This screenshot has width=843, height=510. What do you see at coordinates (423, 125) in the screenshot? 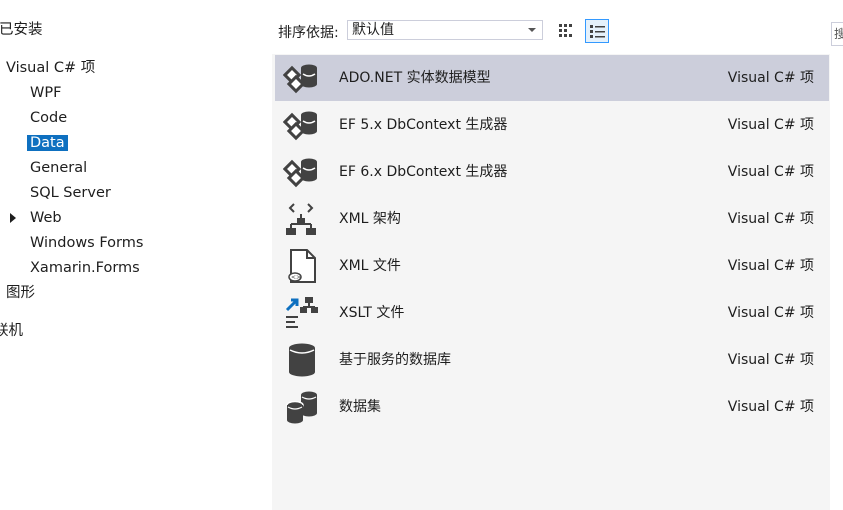
I see `template-name: EF 5.x DbContext 生成器` at bounding box center [423, 125].